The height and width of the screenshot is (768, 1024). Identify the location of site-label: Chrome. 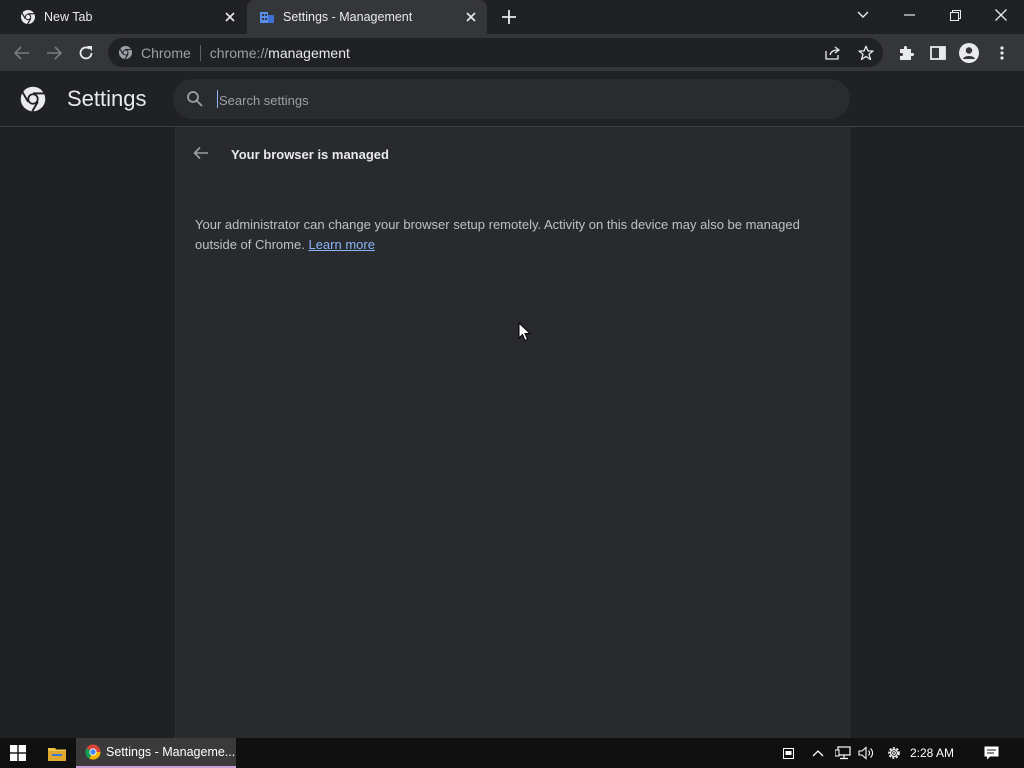
(166, 52).